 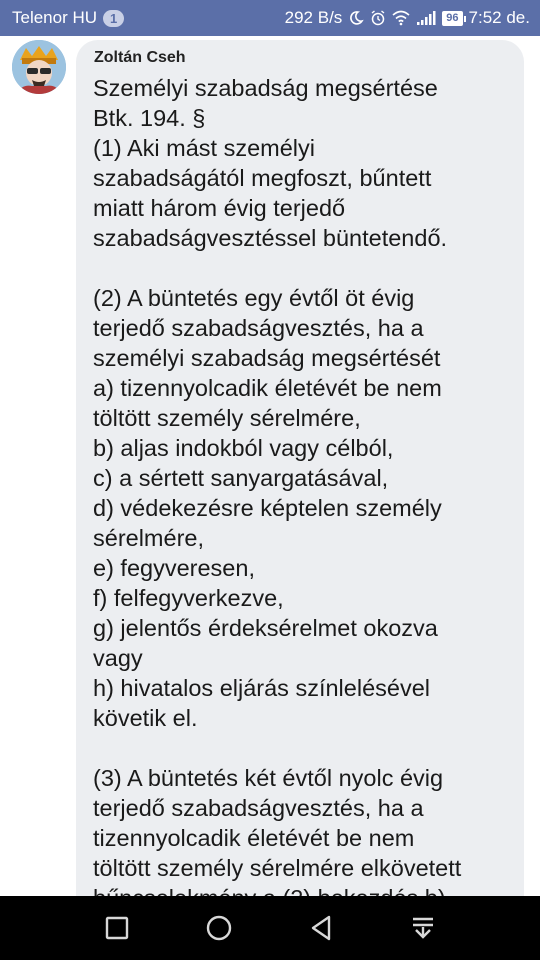 What do you see at coordinates (174, 568) in the screenshot?
I see `message-line: e) fegyveresen,` at bounding box center [174, 568].